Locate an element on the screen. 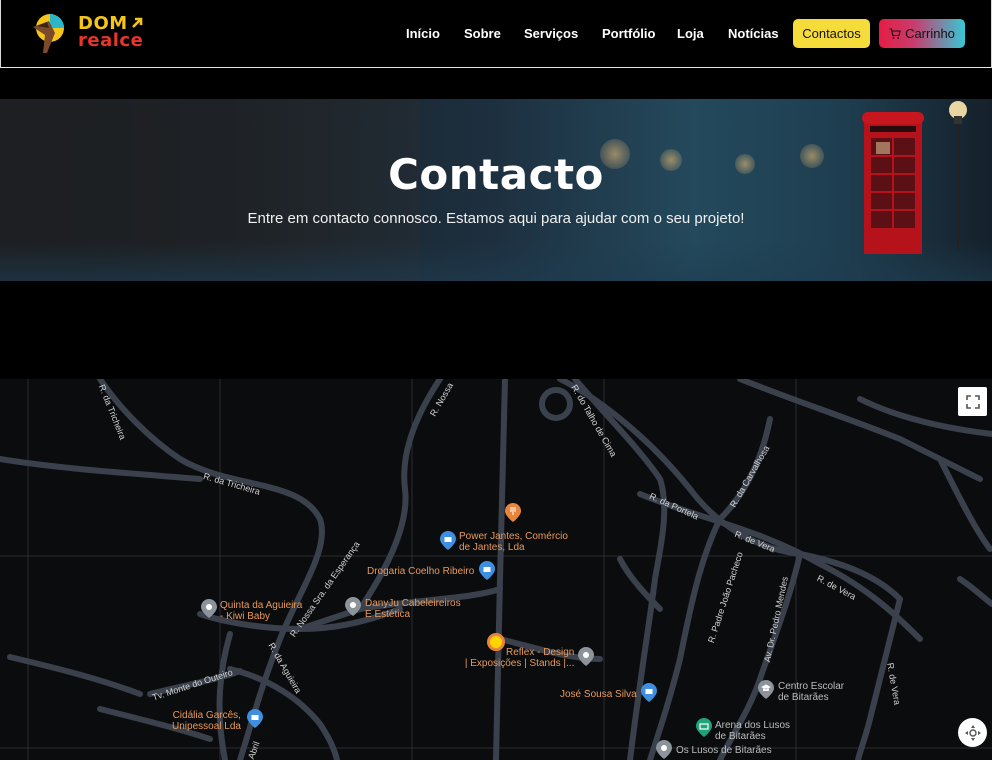 The width and height of the screenshot is (992, 760). poi-line: Power Jantes, Comércio is located at coordinates (513, 536).